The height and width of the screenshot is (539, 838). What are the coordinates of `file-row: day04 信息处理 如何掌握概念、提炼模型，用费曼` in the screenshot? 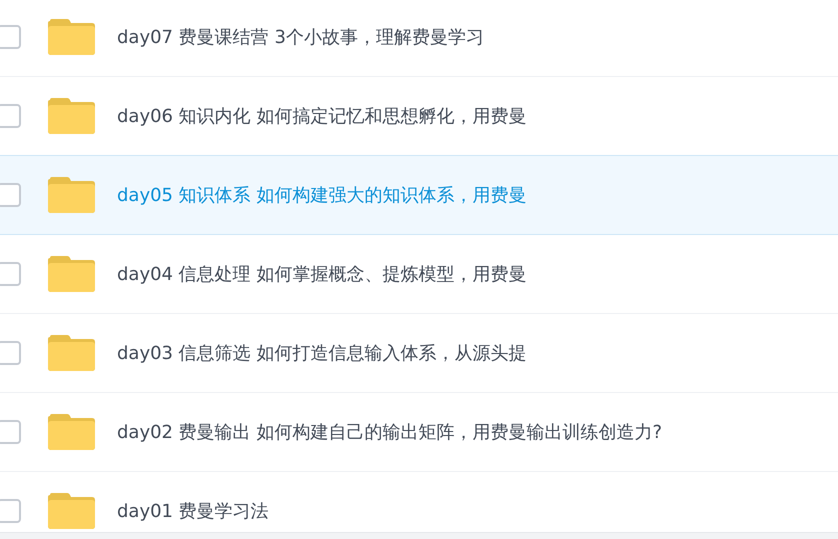 It's located at (419, 274).